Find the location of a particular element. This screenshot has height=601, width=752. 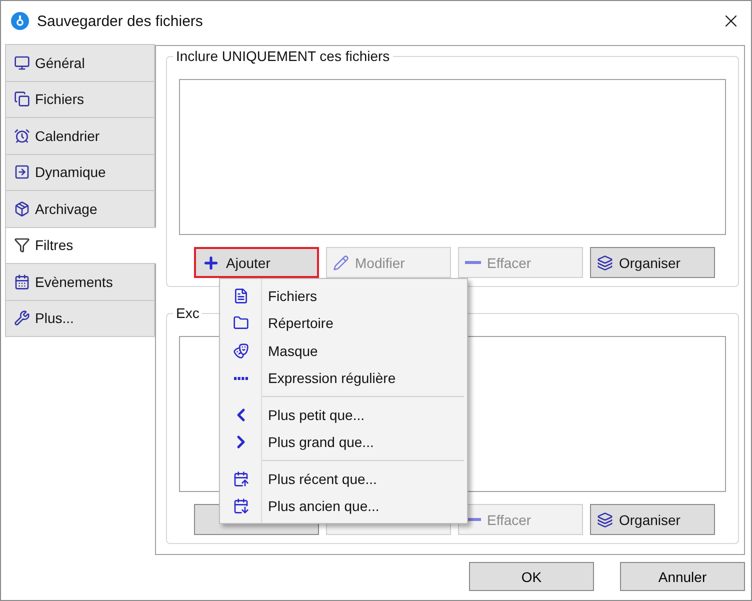

group-title: Exc is located at coordinates (187, 313).